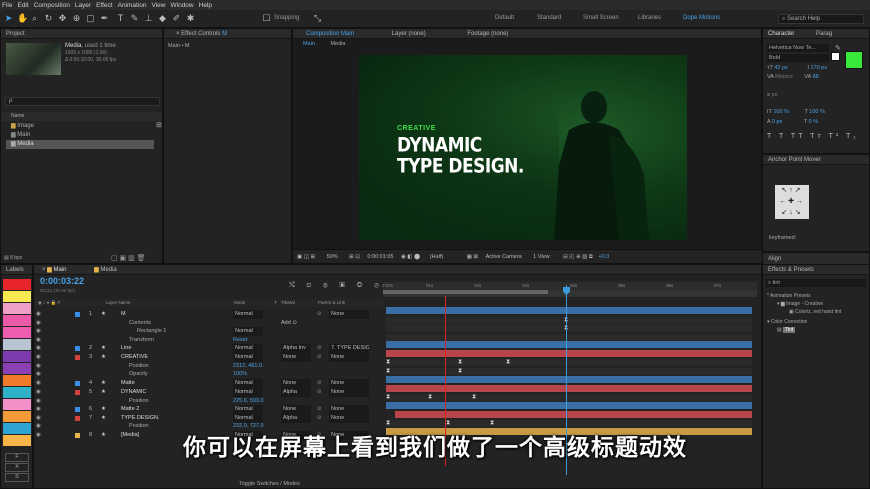 This screenshot has height=489, width=870. Describe the element at coordinates (104, 5) in the screenshot. I see `menu-effect: Effect` at that location.